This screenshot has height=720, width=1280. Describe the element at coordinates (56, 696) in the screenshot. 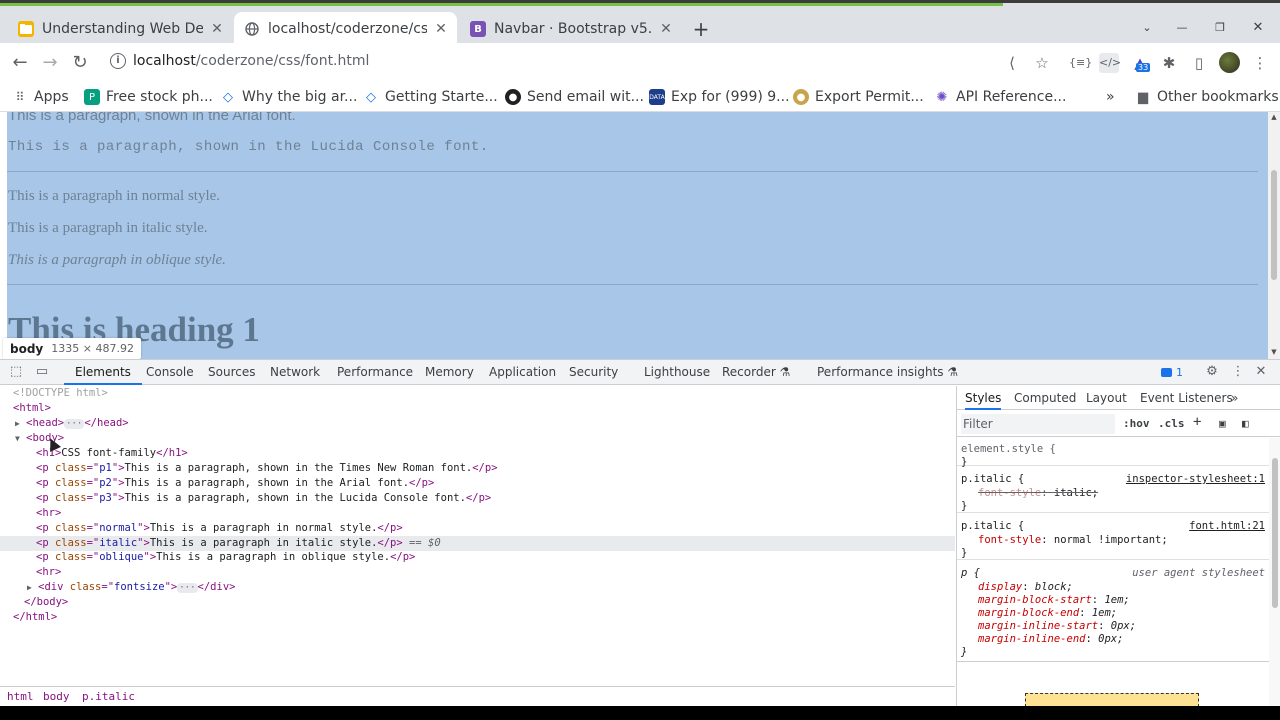

I see `breadcrumb-body: body` at that location.